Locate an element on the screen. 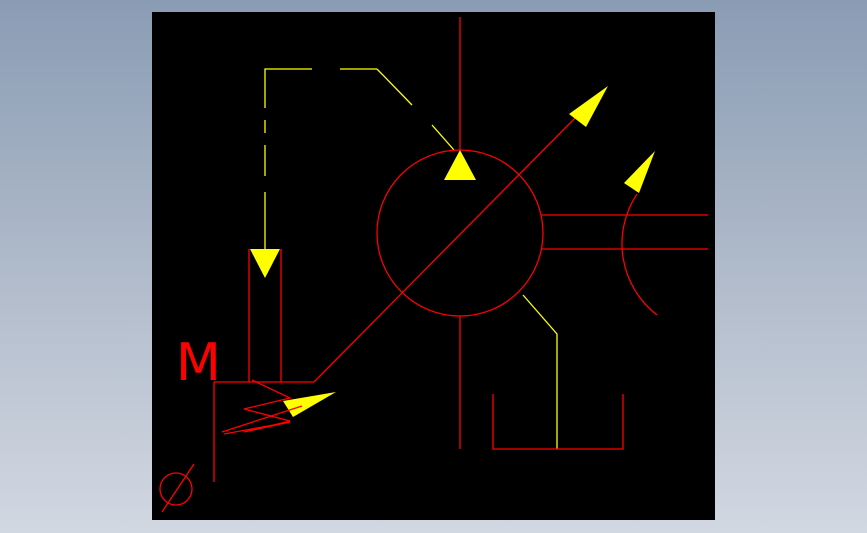  drive-shaft is located at coordinates (624, 254).